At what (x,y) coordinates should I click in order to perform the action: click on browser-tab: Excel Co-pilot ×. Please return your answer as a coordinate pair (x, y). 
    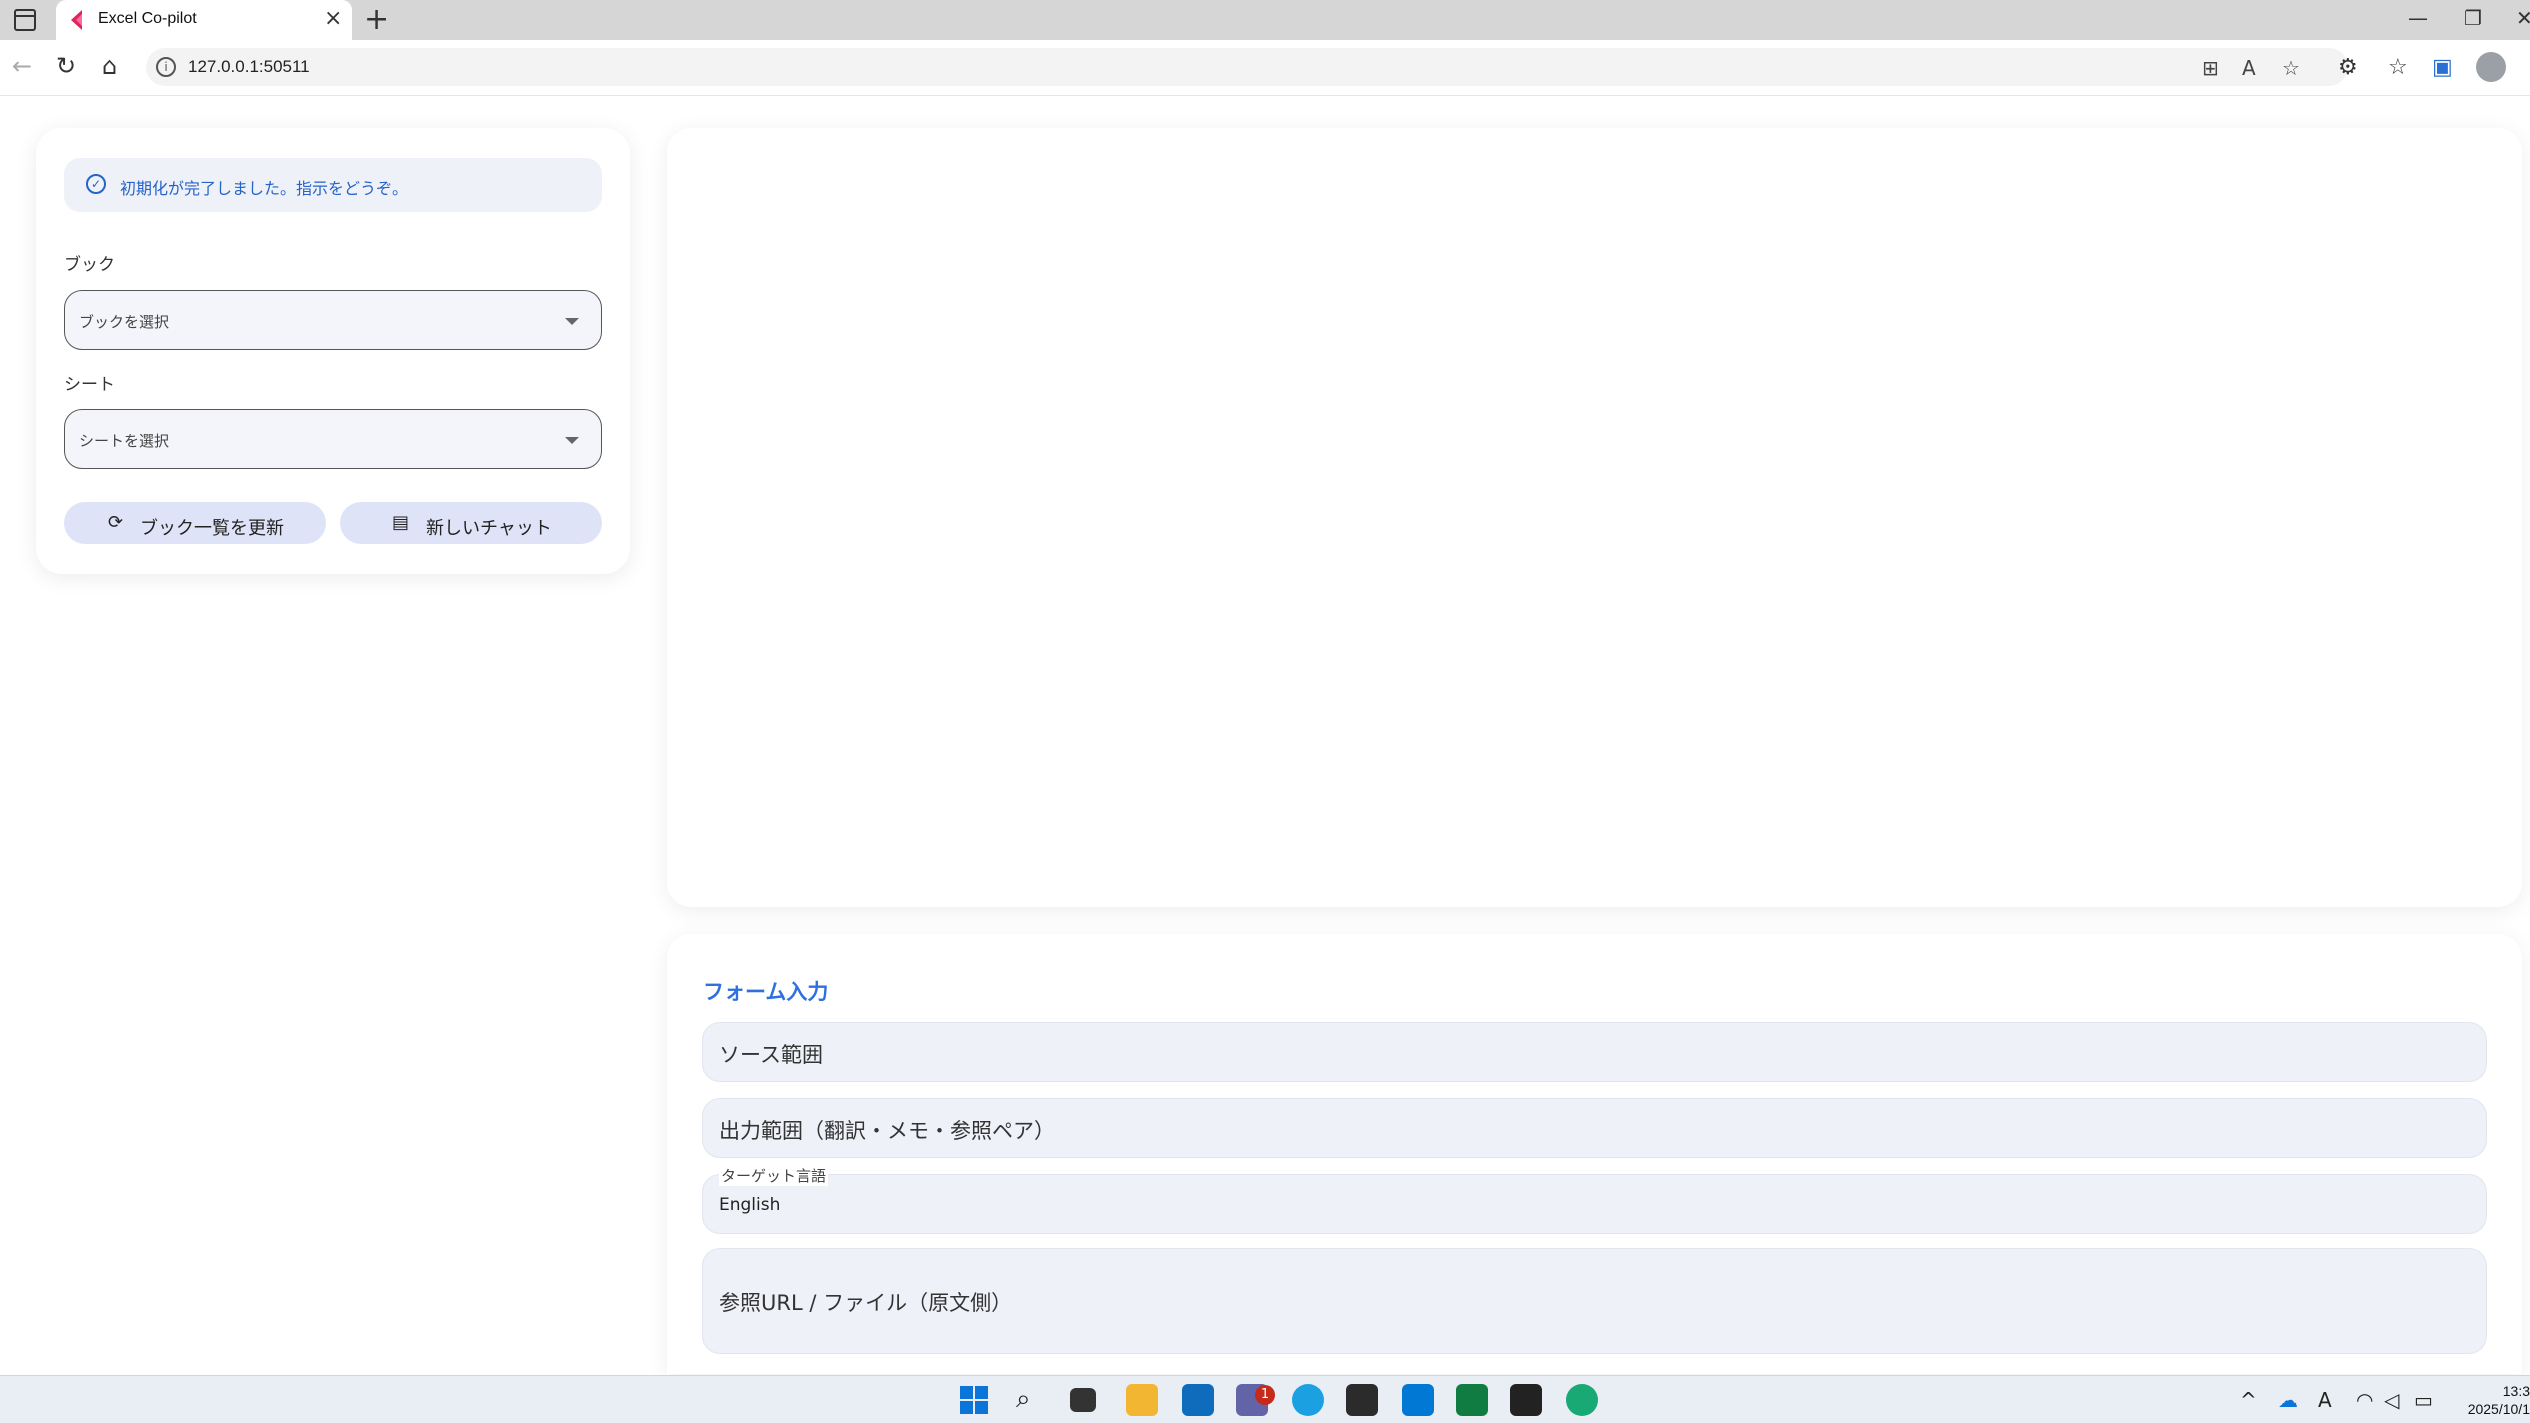
    Looking at the image, I should click on (204, 20).